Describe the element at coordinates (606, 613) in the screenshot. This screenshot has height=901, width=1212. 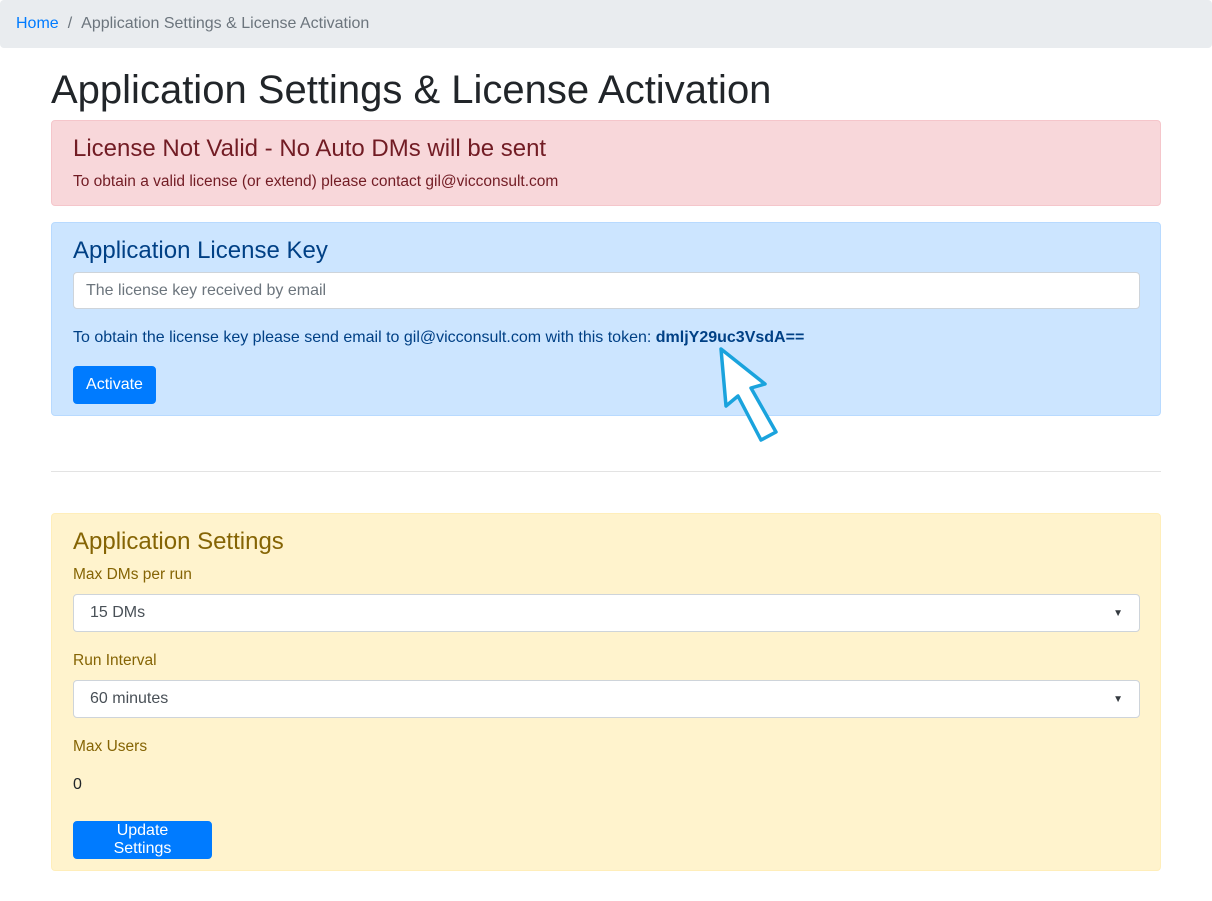
I see `max-dms-select: 15 DMs ▼` at that location.